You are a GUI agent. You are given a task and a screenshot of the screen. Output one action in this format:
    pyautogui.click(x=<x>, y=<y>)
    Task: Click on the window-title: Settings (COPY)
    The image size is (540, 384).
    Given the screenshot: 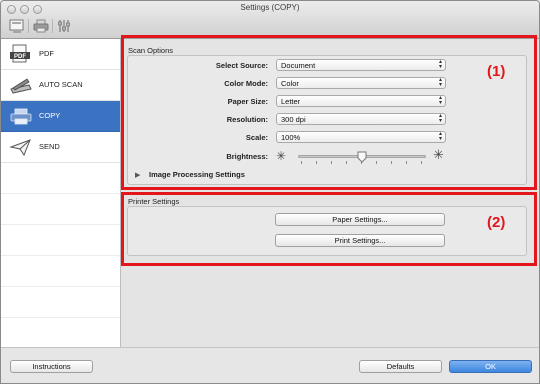 What is the action you would take?
    pyautogui.click(x=270, y=7)
    